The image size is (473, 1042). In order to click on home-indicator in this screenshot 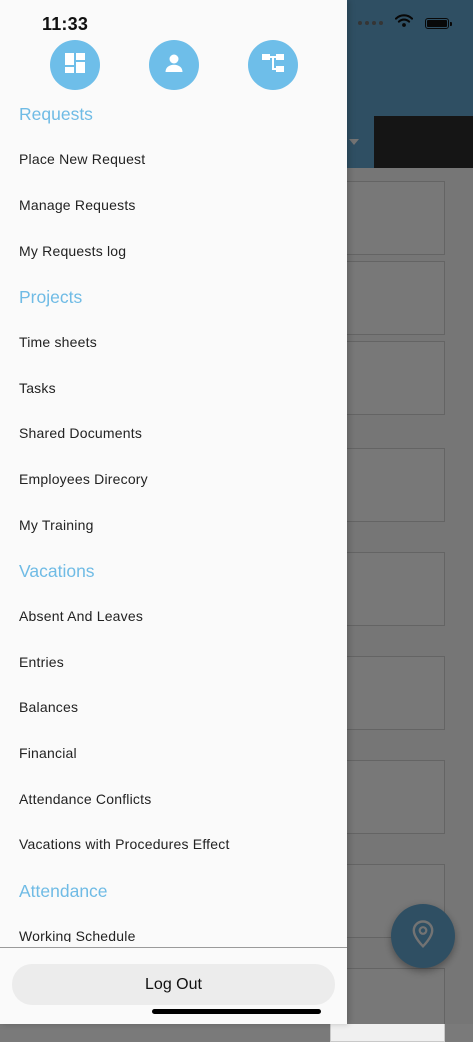, I will do `click(236, 1011)`.